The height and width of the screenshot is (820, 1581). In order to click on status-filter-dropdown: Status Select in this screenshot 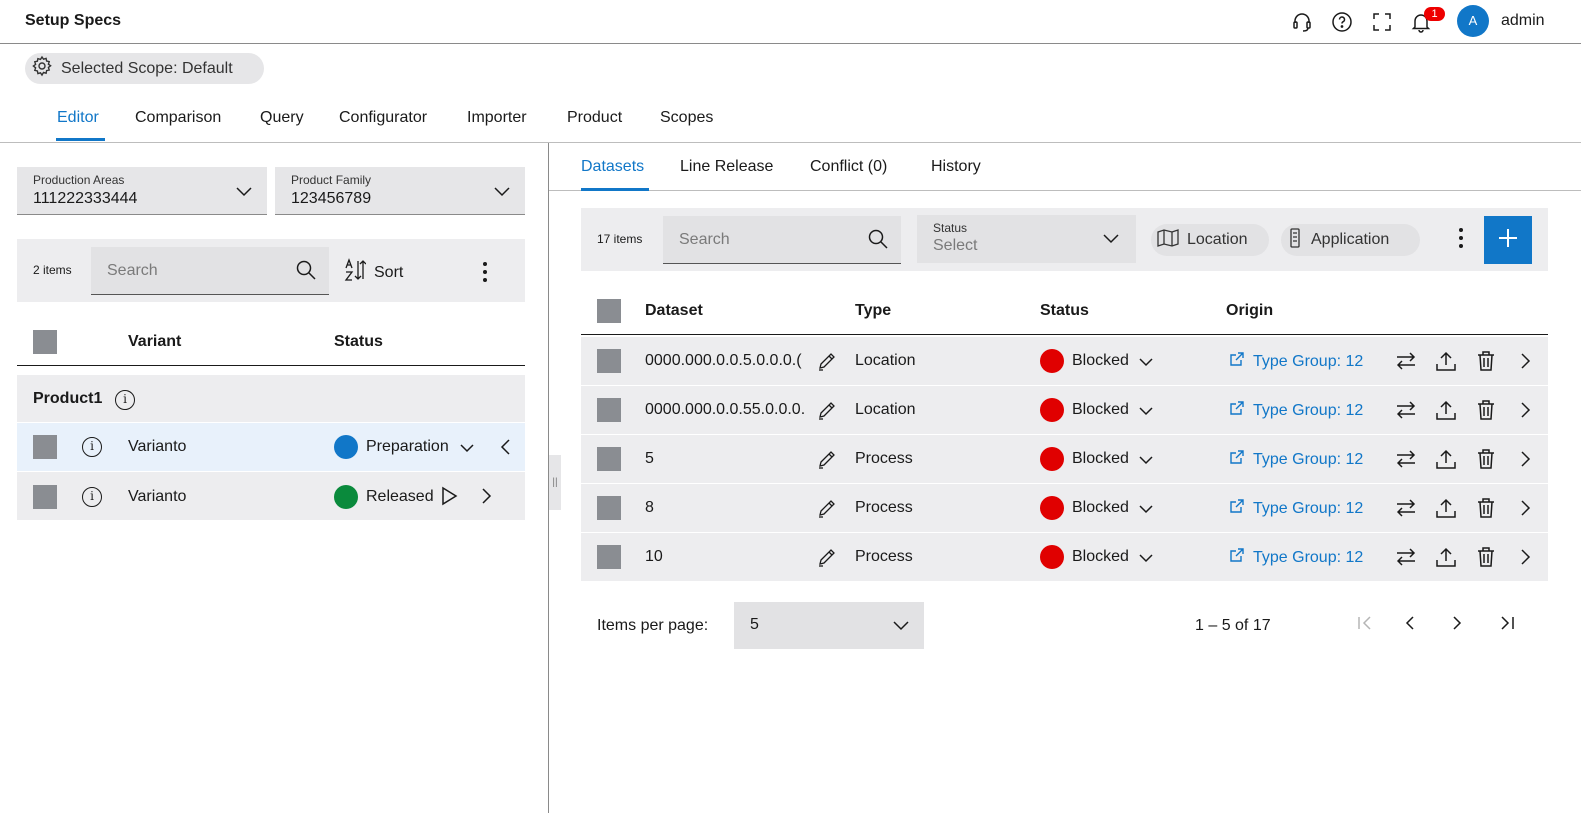, I will do `click(1026, 239)`.